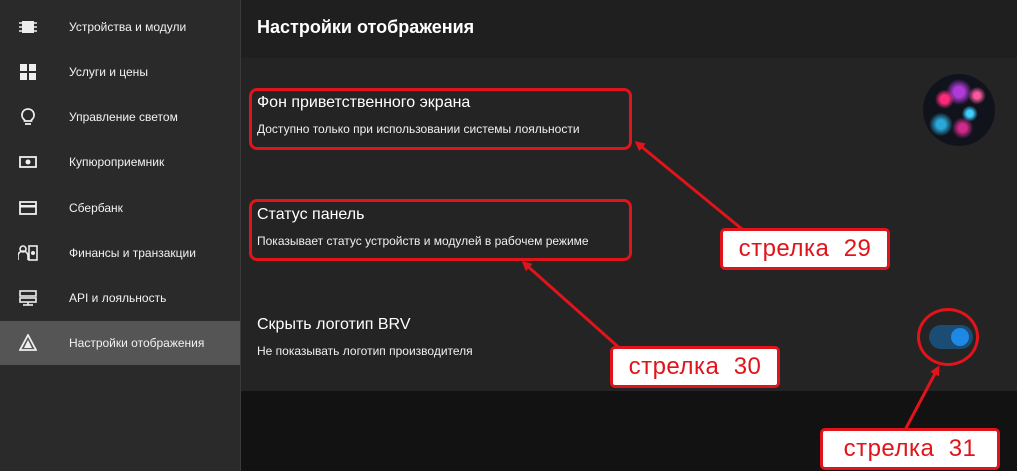  What do you see at coordinates (910, 449) in the screenshot?
I see `annotation-label-31: стрелка 31` at bounding box center [910, 449].